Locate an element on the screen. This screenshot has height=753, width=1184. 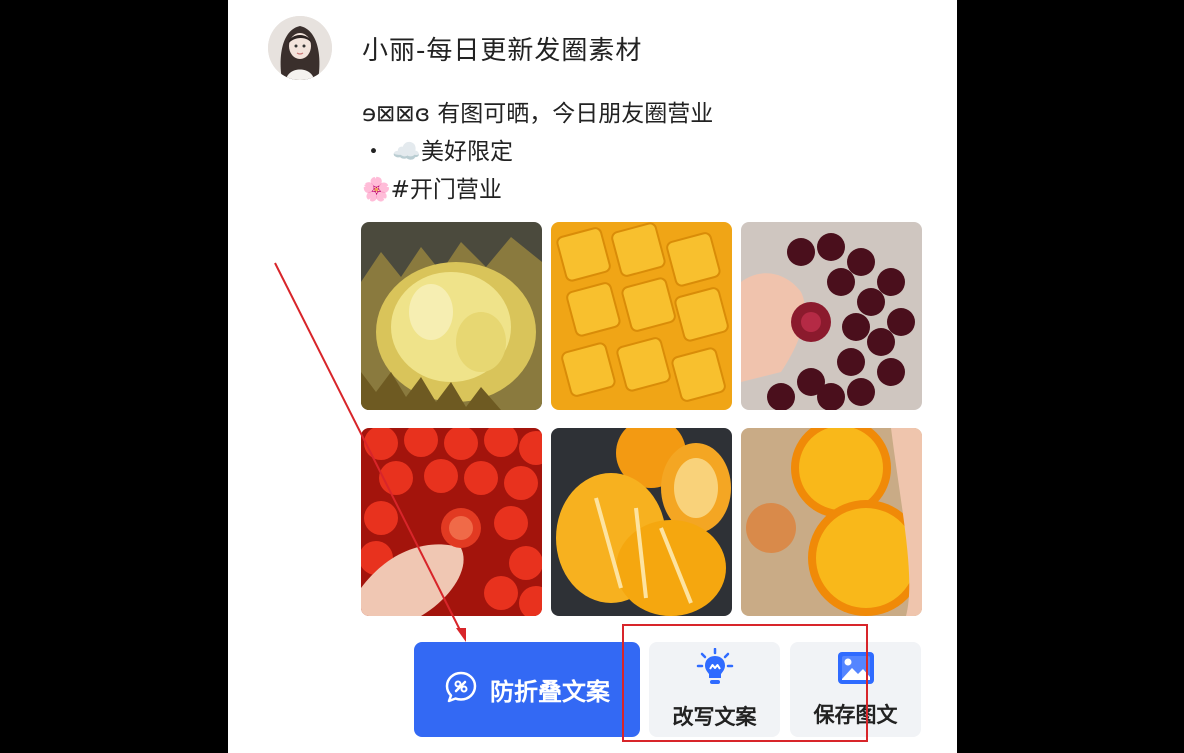
anti-fold-copy-button: 防折叠文案 is located at coordinates (527, 689).